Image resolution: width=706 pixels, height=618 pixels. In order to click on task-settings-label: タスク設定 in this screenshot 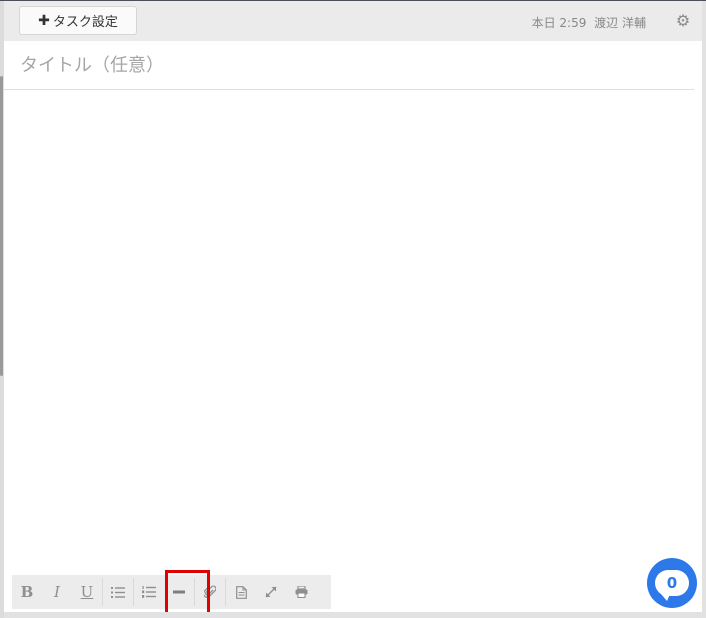, I will do `click(85, 22)`.